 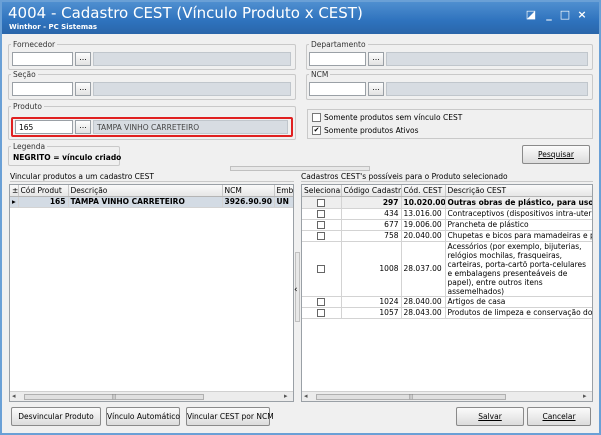 I want to click on left-horizontal-scrollbar: ◂ ||| ▸, so click(x=151, y=396).